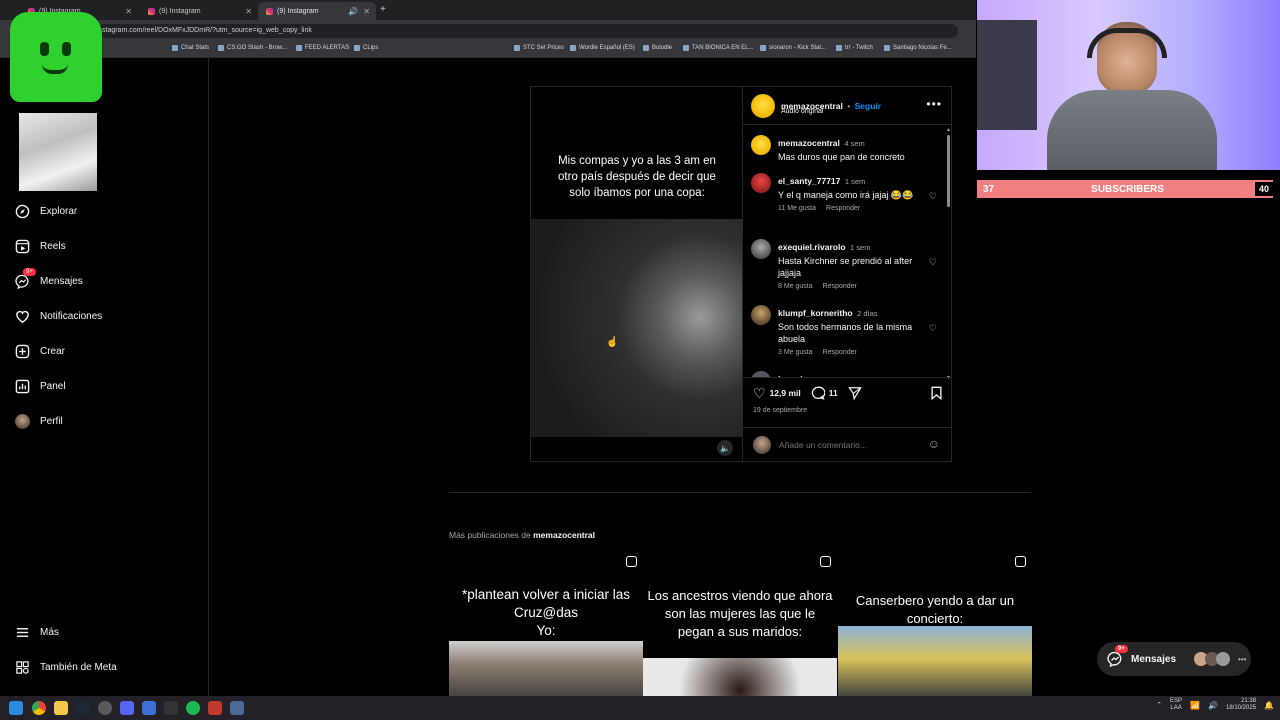 This screenshot has width=1280, height=720. I want to click on sidebar-item-perfil: Perfil, so click(38, 421).